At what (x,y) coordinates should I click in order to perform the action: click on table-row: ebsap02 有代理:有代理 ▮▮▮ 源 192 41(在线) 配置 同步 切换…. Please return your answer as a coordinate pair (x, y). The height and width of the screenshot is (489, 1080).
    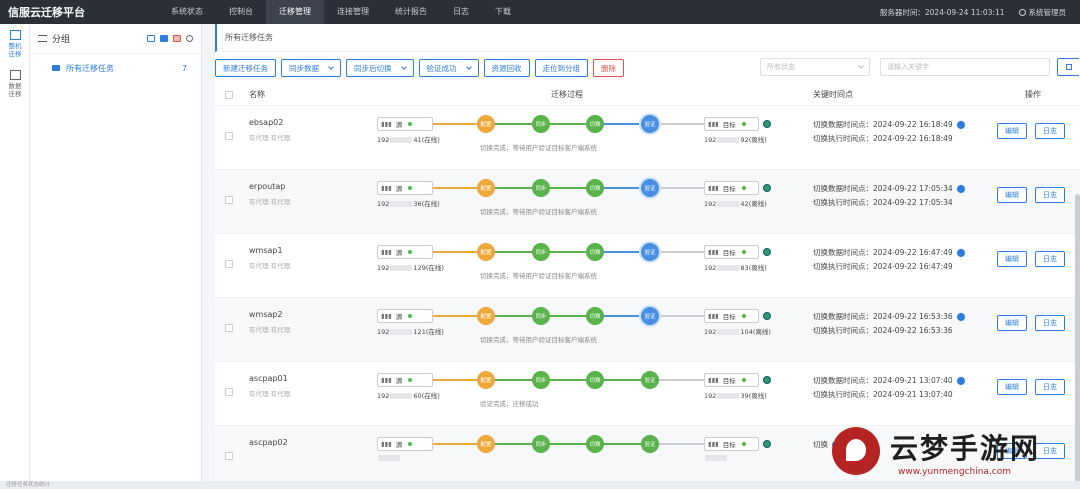
    Looking at the image, I should click on (647, 138).